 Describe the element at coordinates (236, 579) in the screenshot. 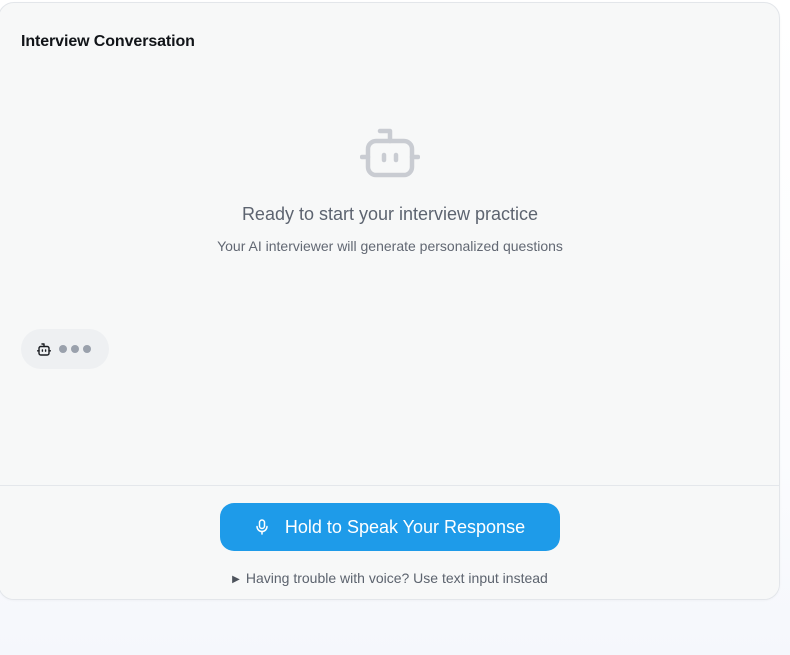

I see `triangle-right-icon: ▶` at that location.